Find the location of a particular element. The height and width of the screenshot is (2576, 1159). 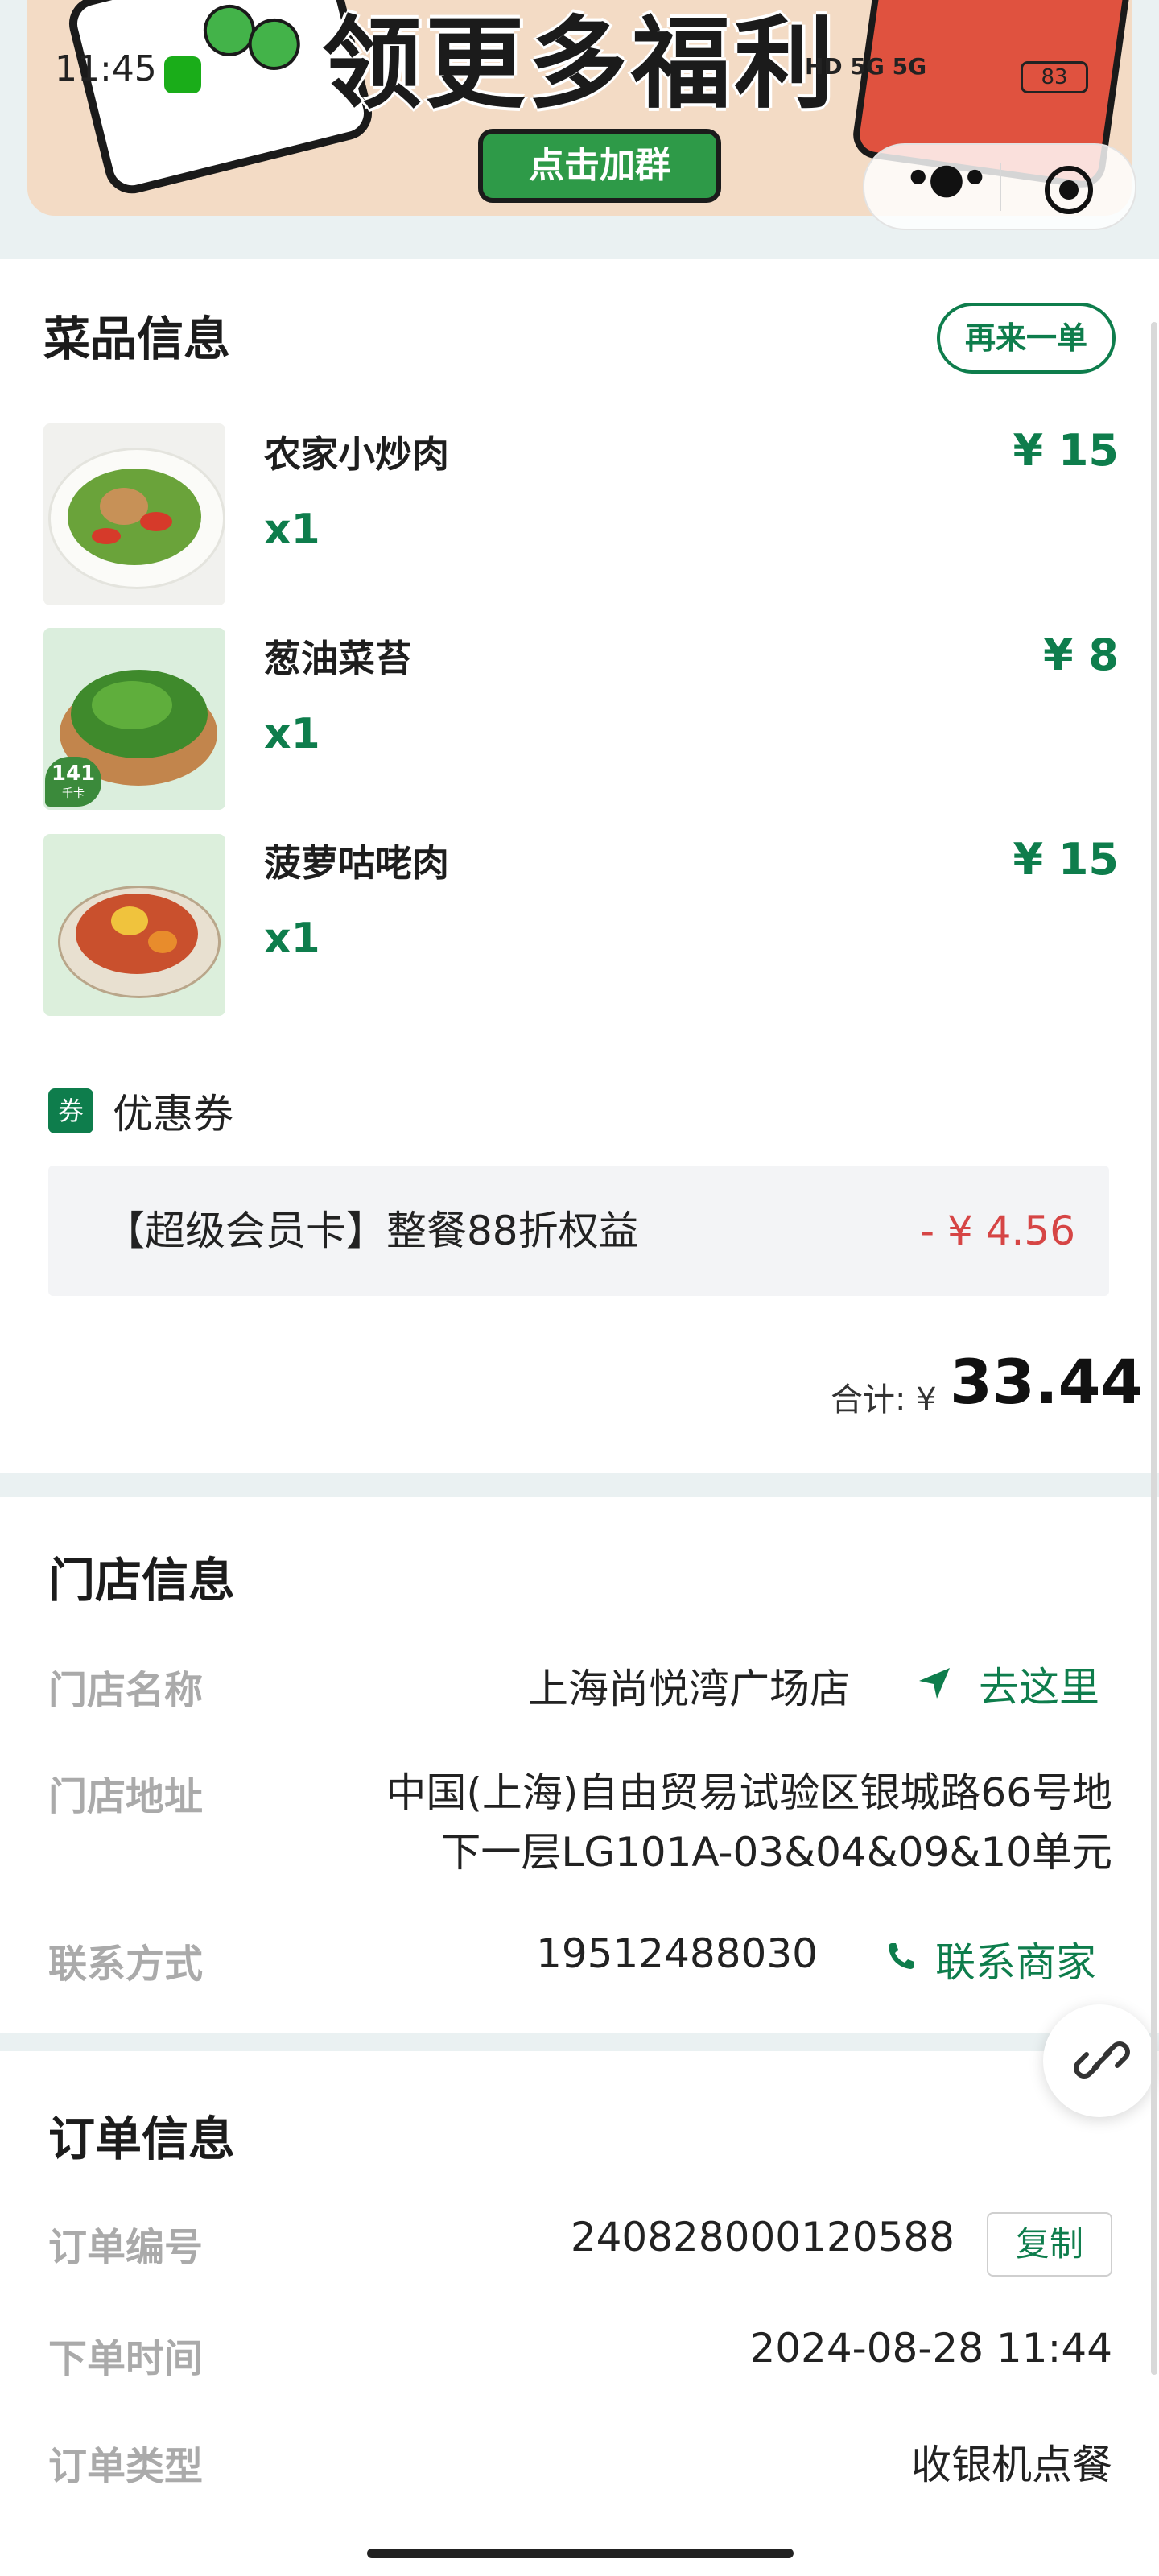

miniprogram-capsule: •●• is located at coordinates (1000, 186).